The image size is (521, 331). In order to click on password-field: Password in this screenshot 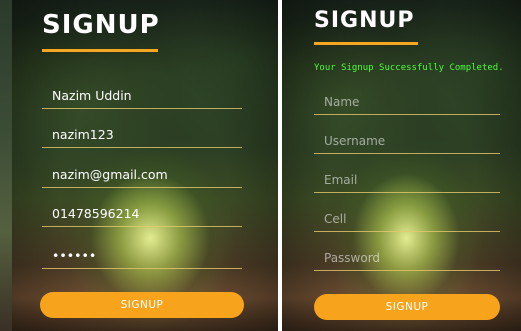, I will do `click(407, 256)`.